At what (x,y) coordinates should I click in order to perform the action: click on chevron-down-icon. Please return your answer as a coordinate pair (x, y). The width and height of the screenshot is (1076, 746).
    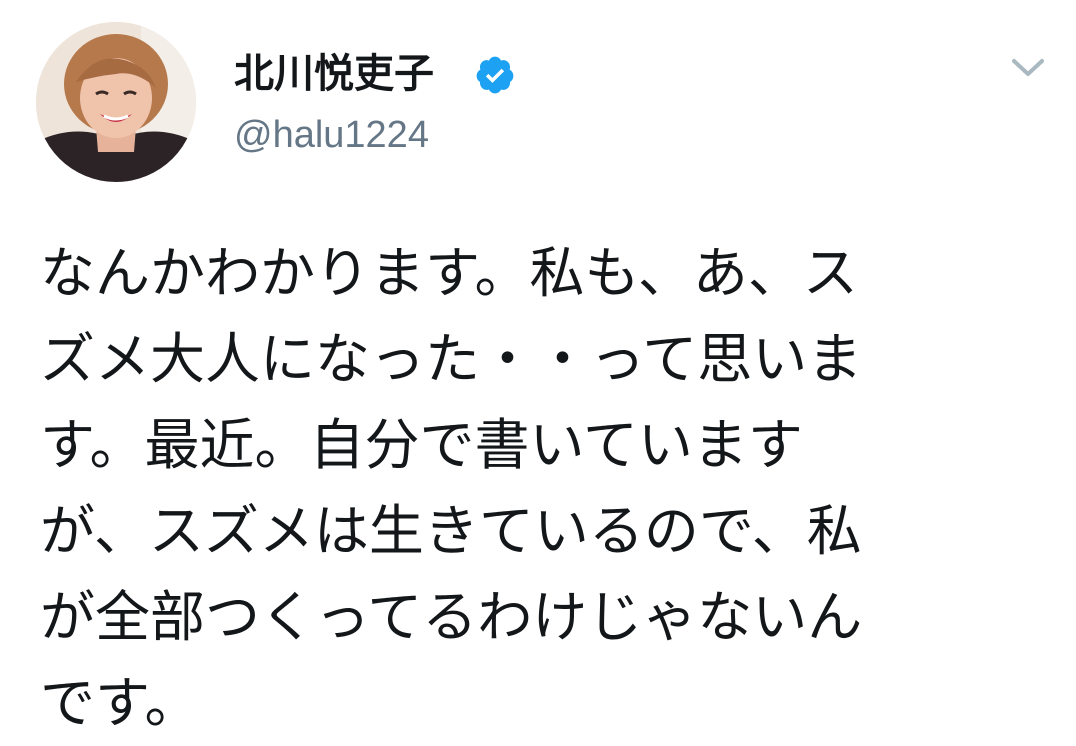
    Looking at the image, I should click on (1028, 67).